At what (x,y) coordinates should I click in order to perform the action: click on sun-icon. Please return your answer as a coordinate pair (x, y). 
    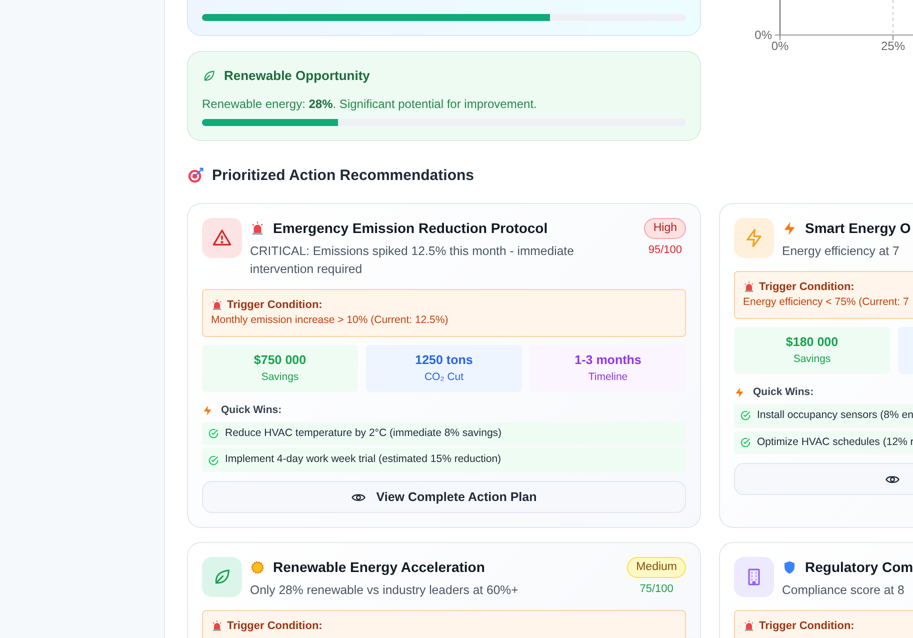
    Looking at the image, I should click on (257, 568).